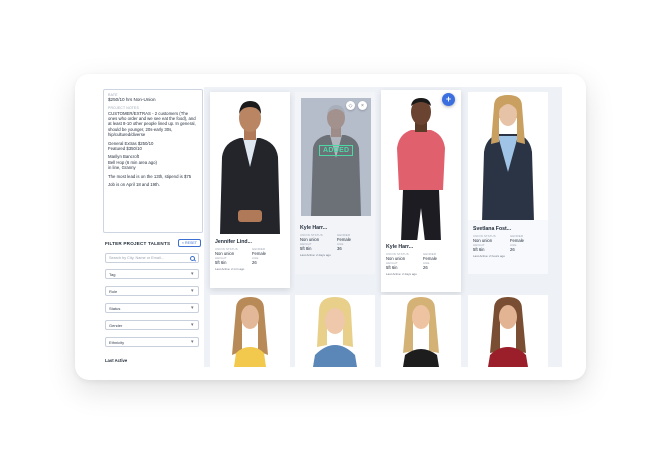 The image size is (661, 456). I want to click on filter-header: FILTER PROJECT TALENTS × RESET, so click(153, 243).